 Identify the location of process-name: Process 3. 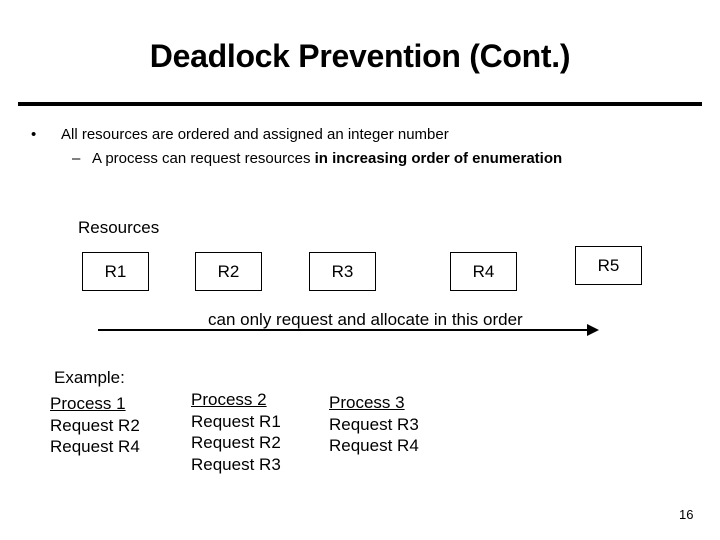
(367, 402).